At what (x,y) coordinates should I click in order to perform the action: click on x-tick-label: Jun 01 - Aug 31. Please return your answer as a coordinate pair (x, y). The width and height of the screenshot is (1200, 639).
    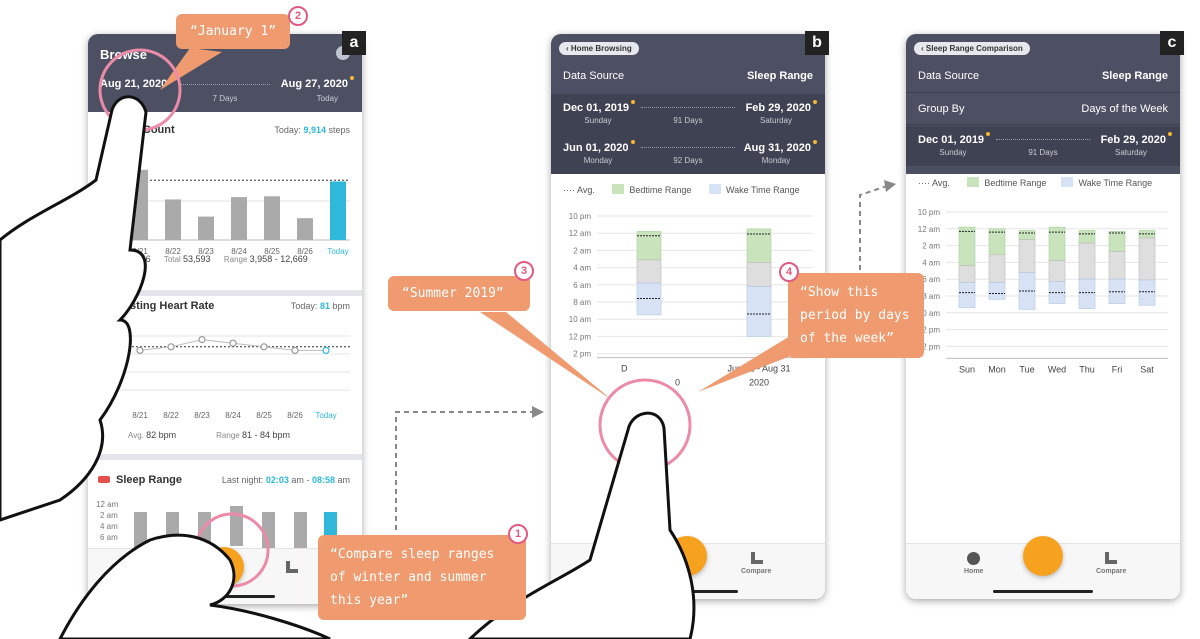
    Looking at the image, I should click on (758, 369).